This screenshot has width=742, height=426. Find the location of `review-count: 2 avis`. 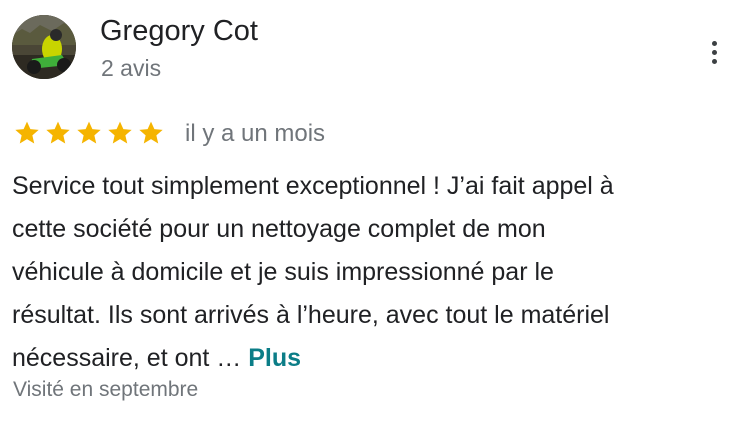

review-count: 2 avis is located at coordinates (131, 68).